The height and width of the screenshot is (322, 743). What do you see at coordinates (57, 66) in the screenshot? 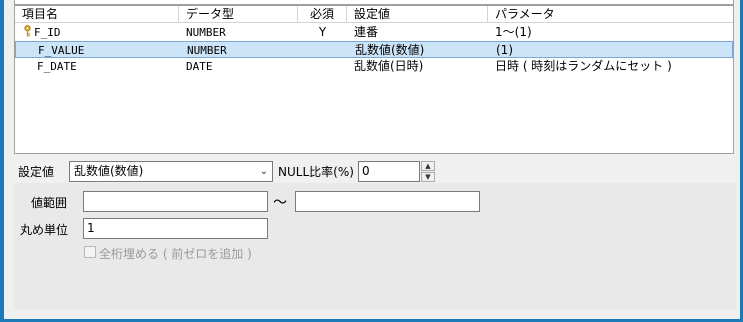
I see `row-name: F_DATE` at bounding box center [57, 66].